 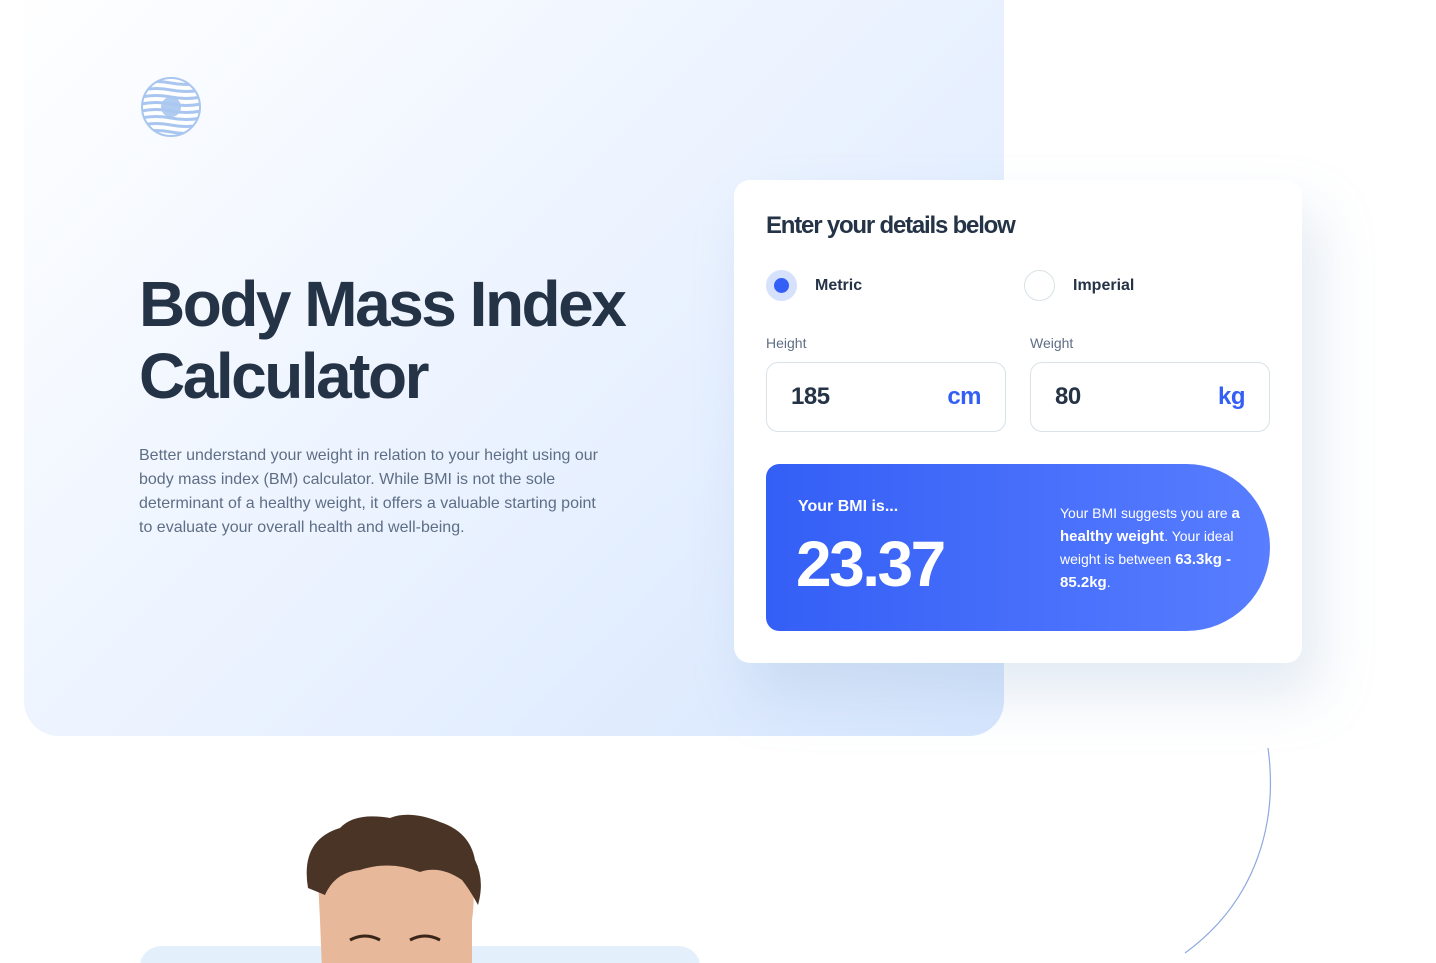 I want to click on height-unit: cm, so click(x=964, y=396).